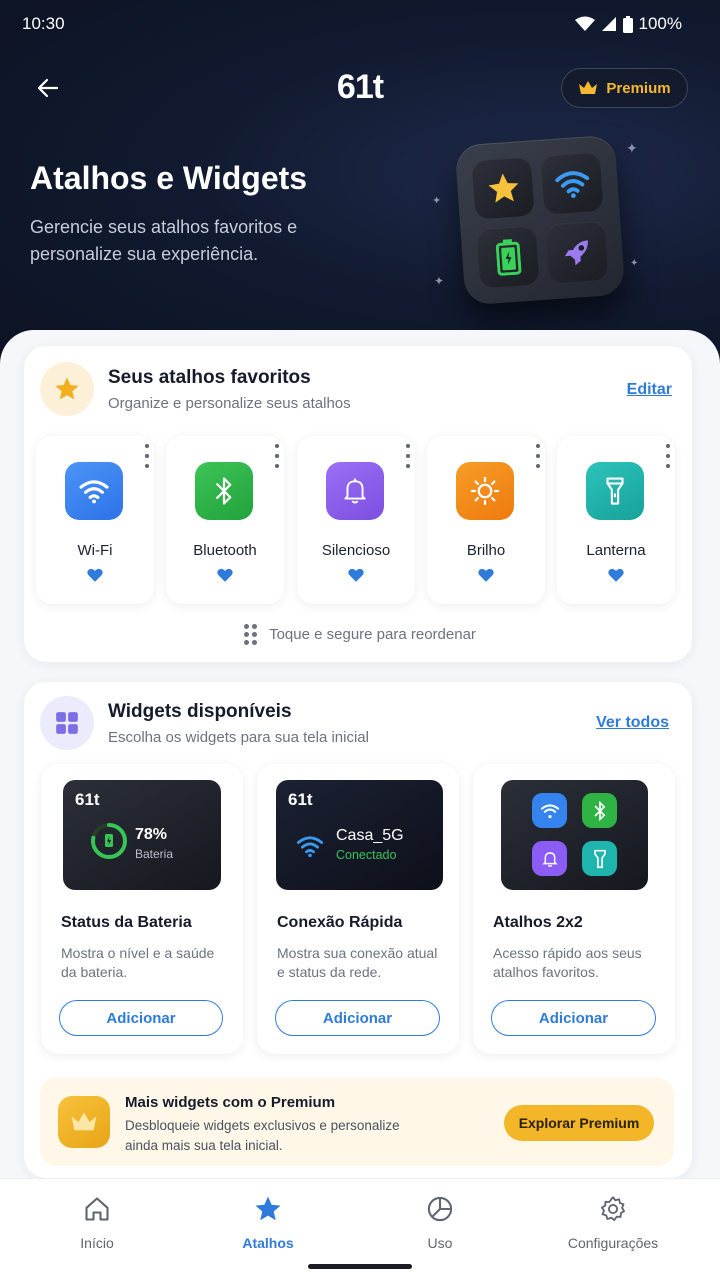  I want to click on shortcut-wifi: Wi-Fi, so click(95, 520).